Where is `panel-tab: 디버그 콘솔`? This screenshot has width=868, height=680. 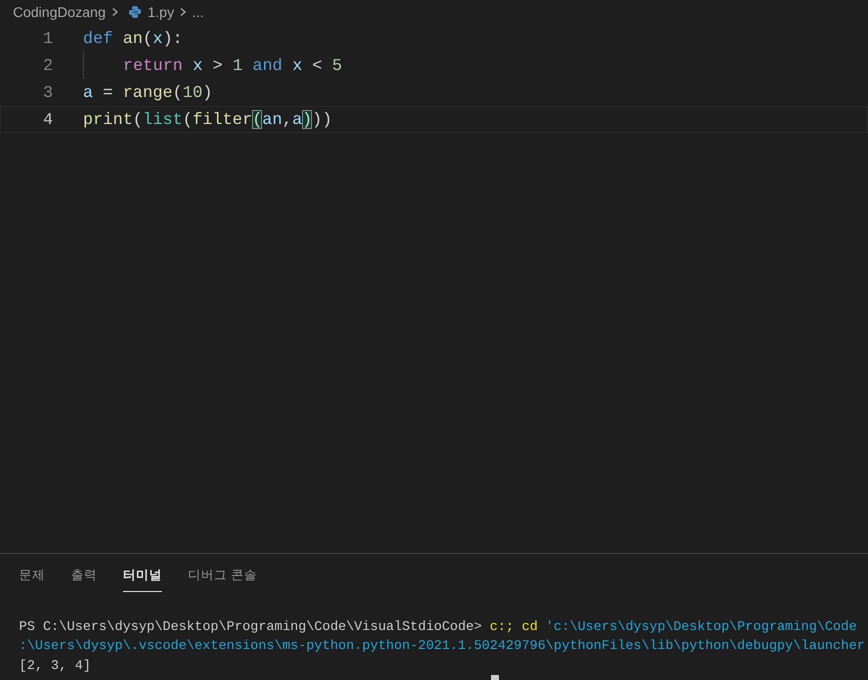 panel-tab: 디버그 콘솔 is located at coordinates (222, 579).